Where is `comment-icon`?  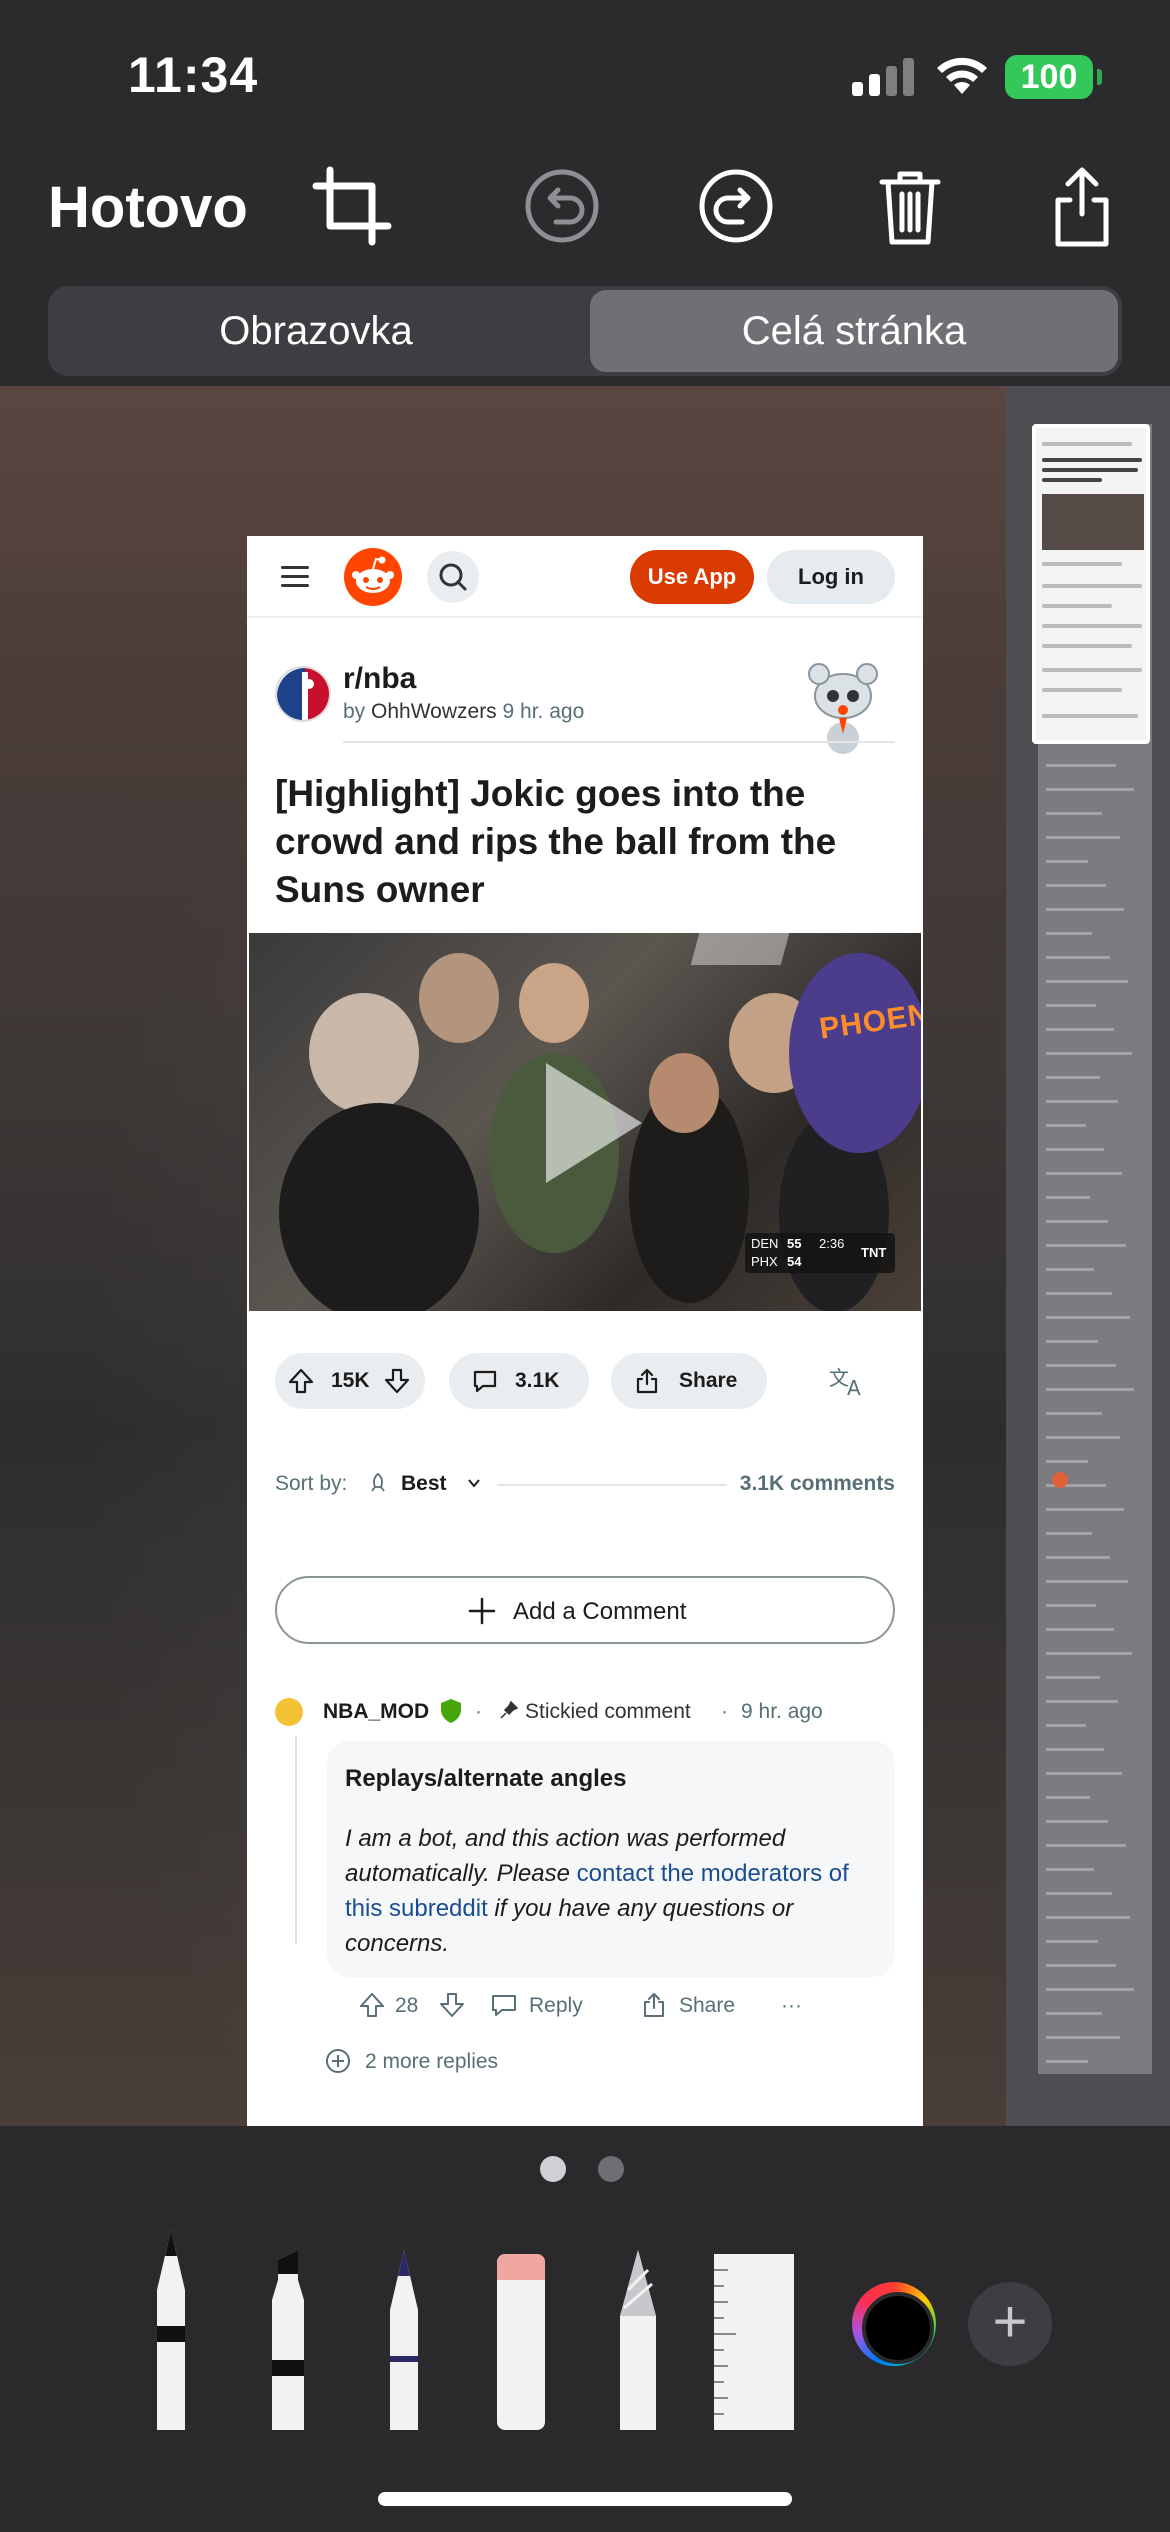
comment-icon is located at coordinates (485, 1381).